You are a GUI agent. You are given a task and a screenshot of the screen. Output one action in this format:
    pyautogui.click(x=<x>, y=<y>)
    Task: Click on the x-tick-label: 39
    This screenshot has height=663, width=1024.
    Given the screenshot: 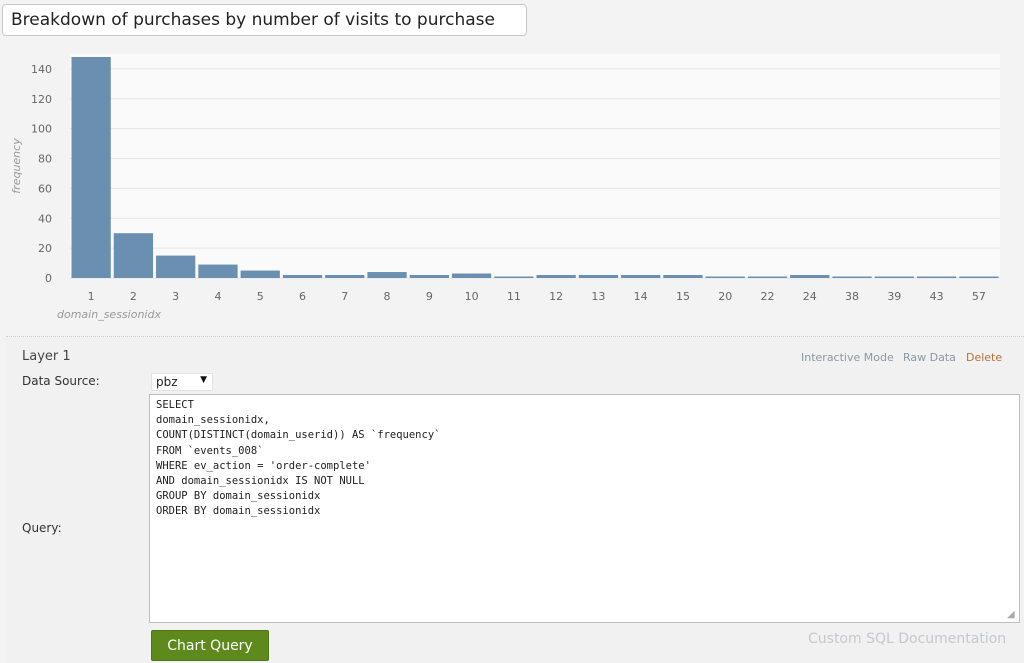 What is the action you would take?
    pyautogui.click(x=894, y=296)
    